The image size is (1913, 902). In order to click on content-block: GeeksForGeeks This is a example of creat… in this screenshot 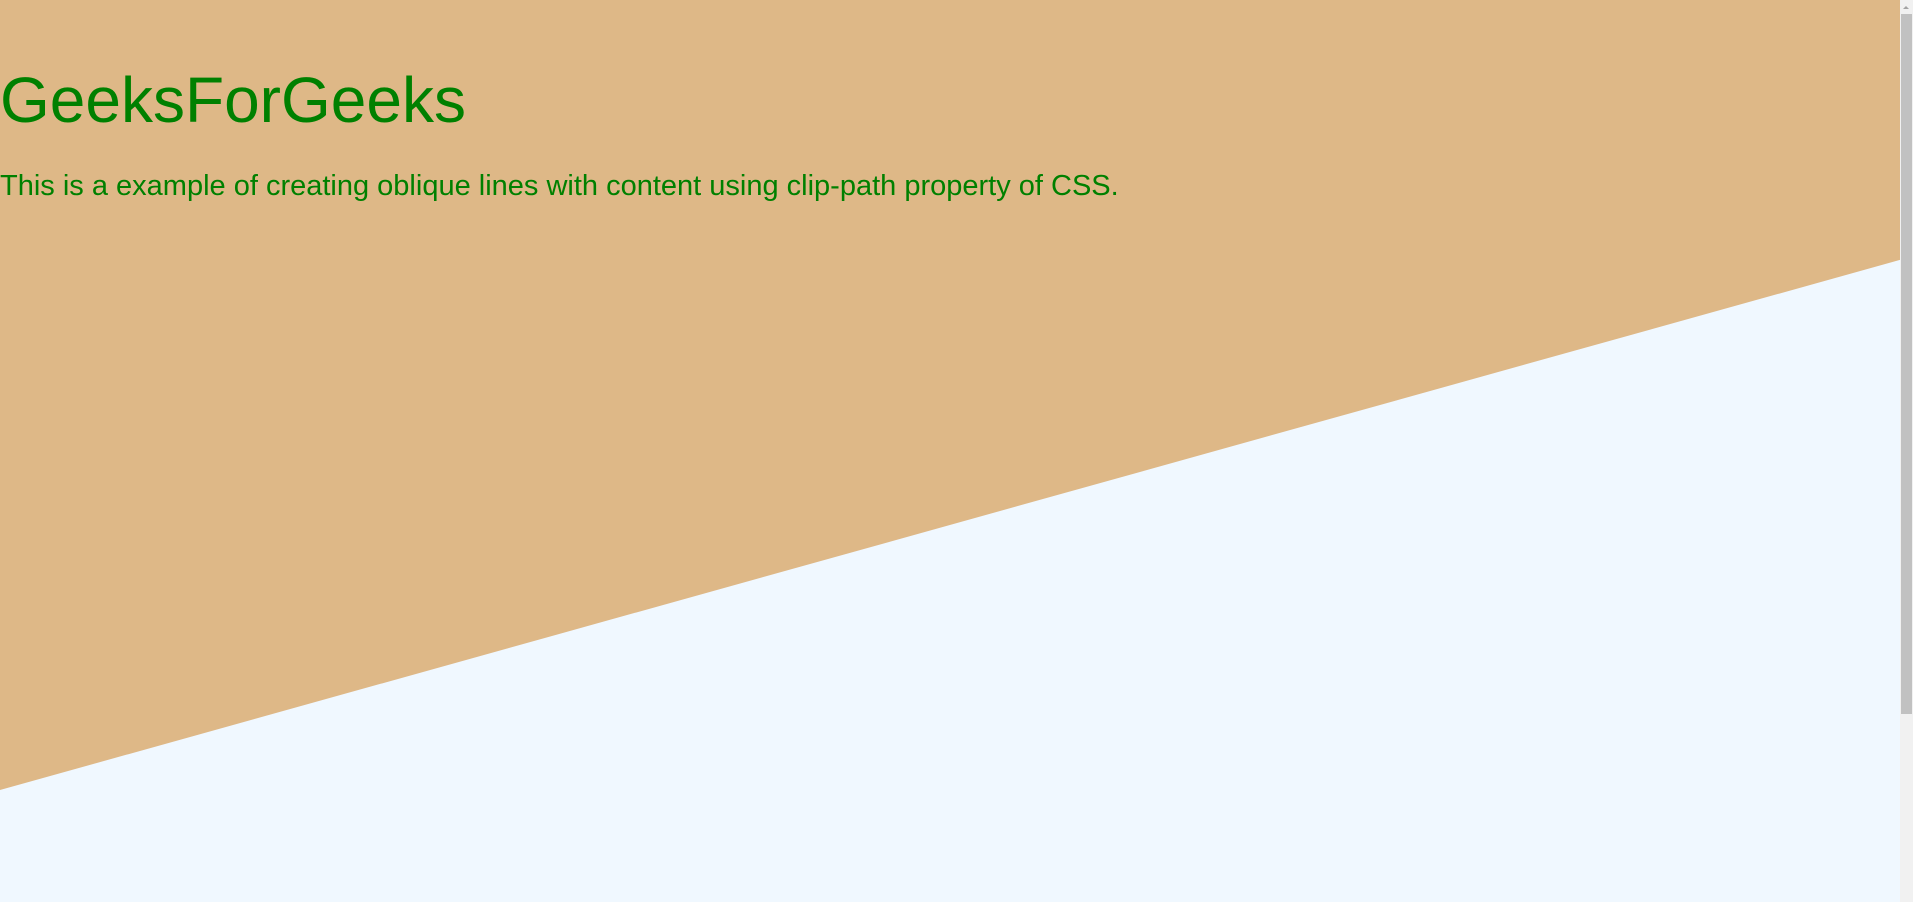, I will do `click(750, 132)`.